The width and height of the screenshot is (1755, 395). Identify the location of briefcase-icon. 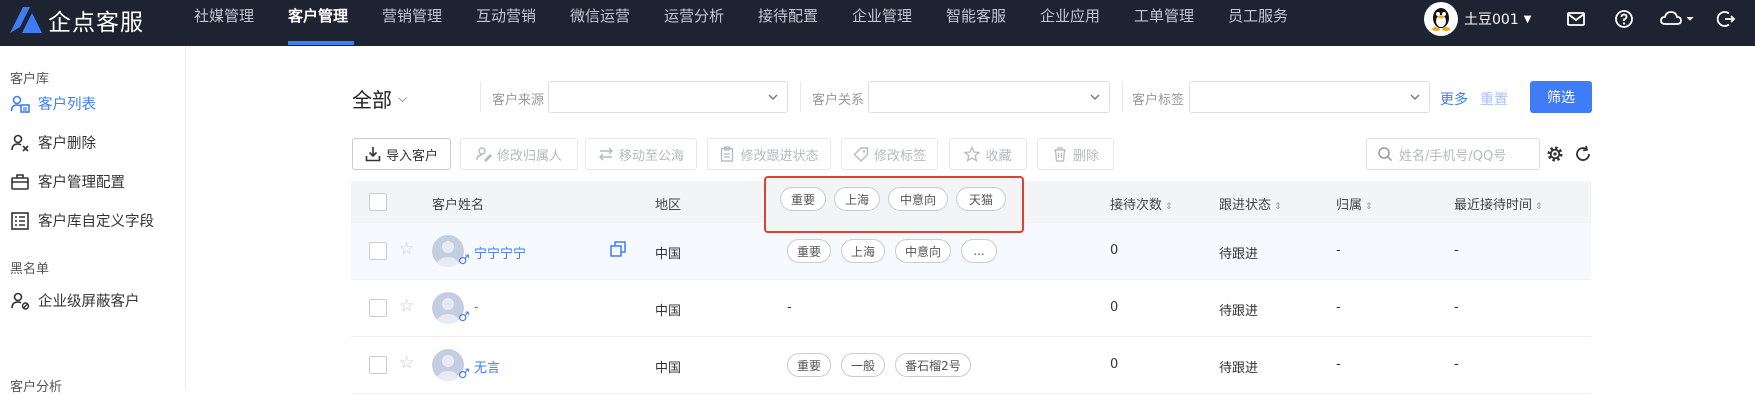
(20, 181).